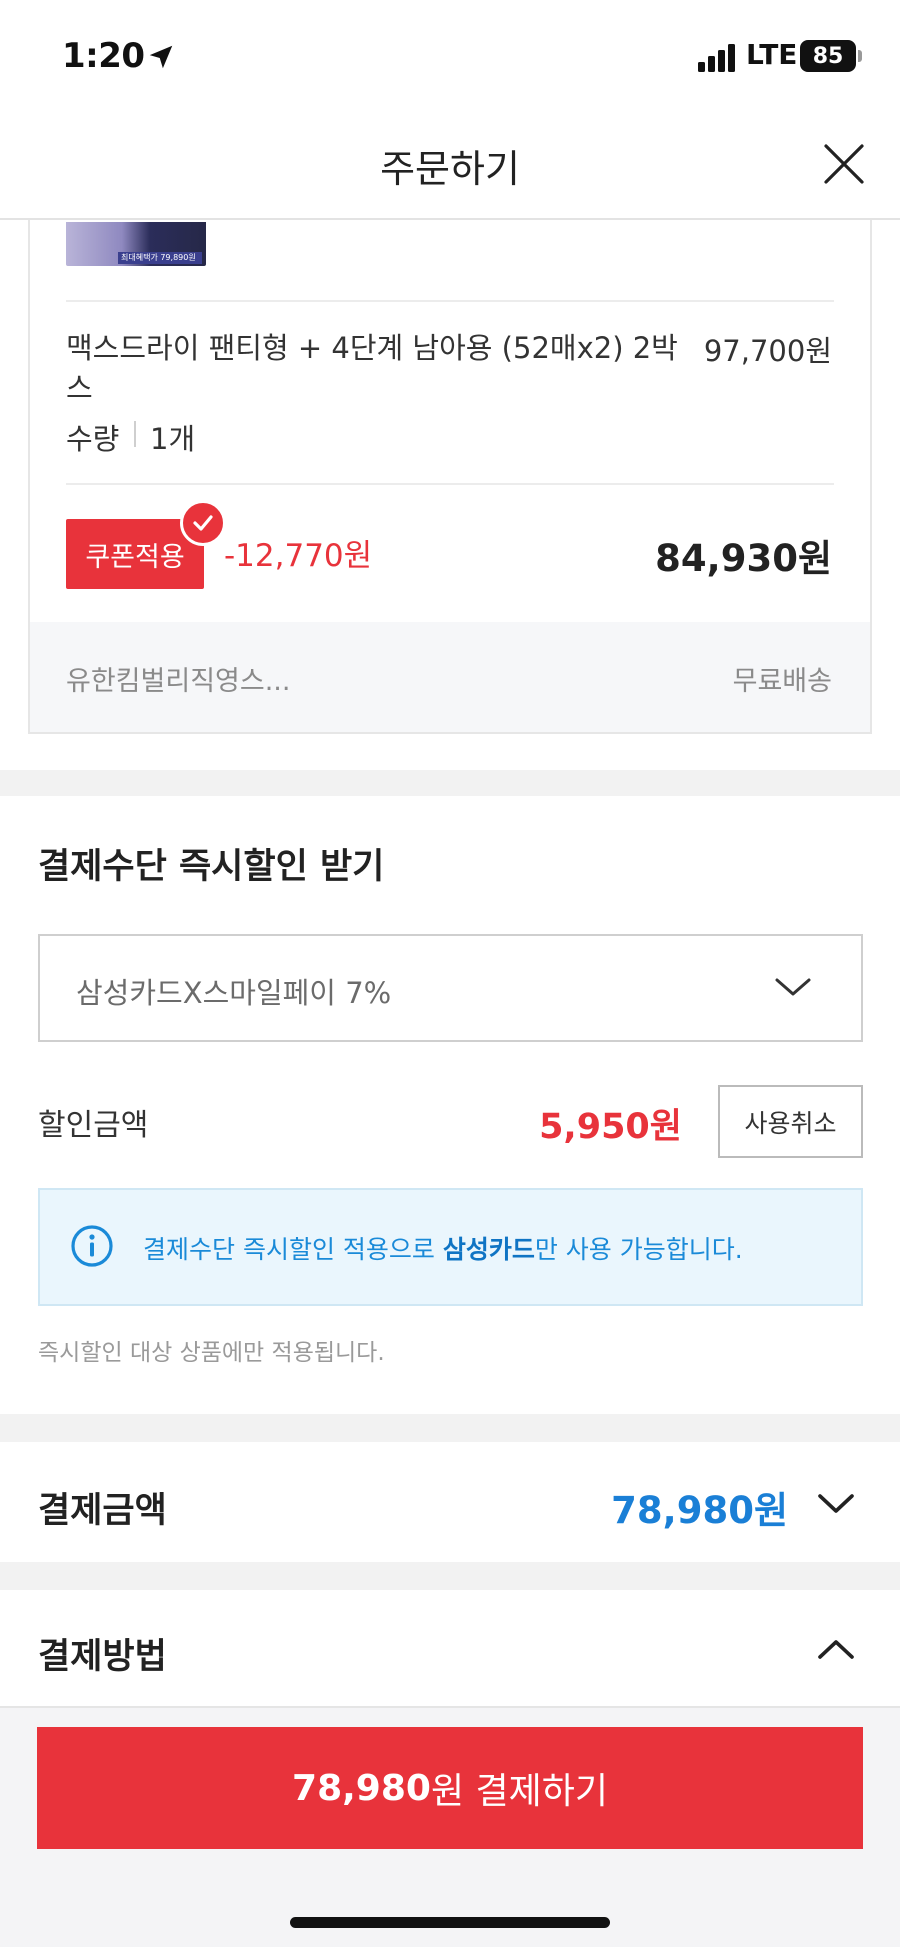  Describe the element at coordinates (93, 1125) in the screenshot. I see `discount-amount-label: 할인금액` at that location.